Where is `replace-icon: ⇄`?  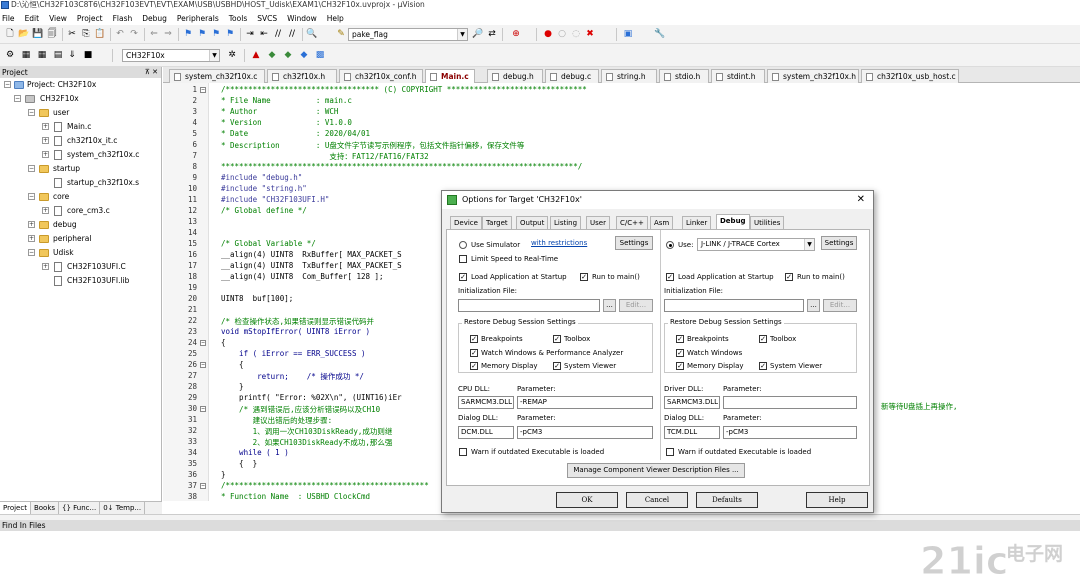
replace-icon: ⇄ is located at coordinates (492, 34).